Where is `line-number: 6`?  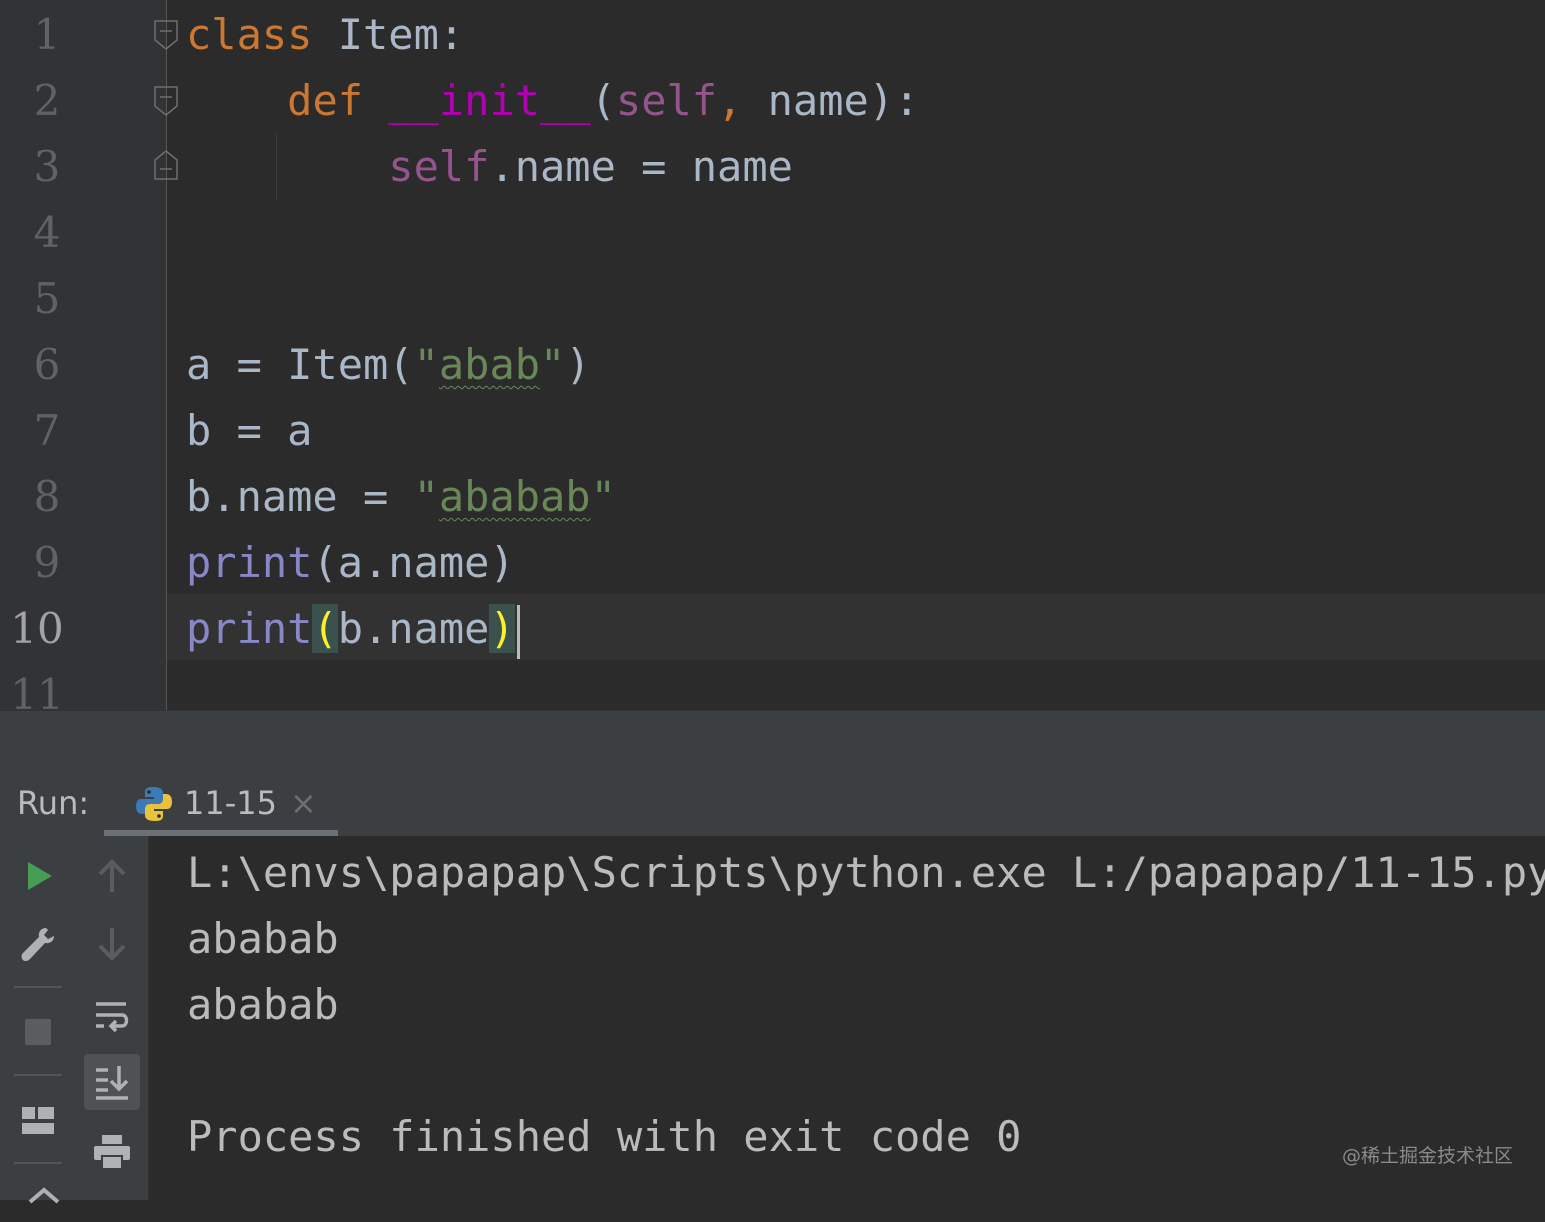 line-number: 6 is located at coordinates (47, 364).